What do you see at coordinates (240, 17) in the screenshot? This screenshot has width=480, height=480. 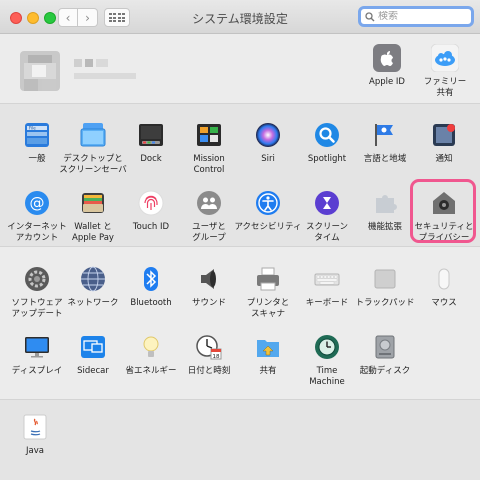 I see `title-bar: ‹ › システム環境設定` at bounding box center [240, 17].